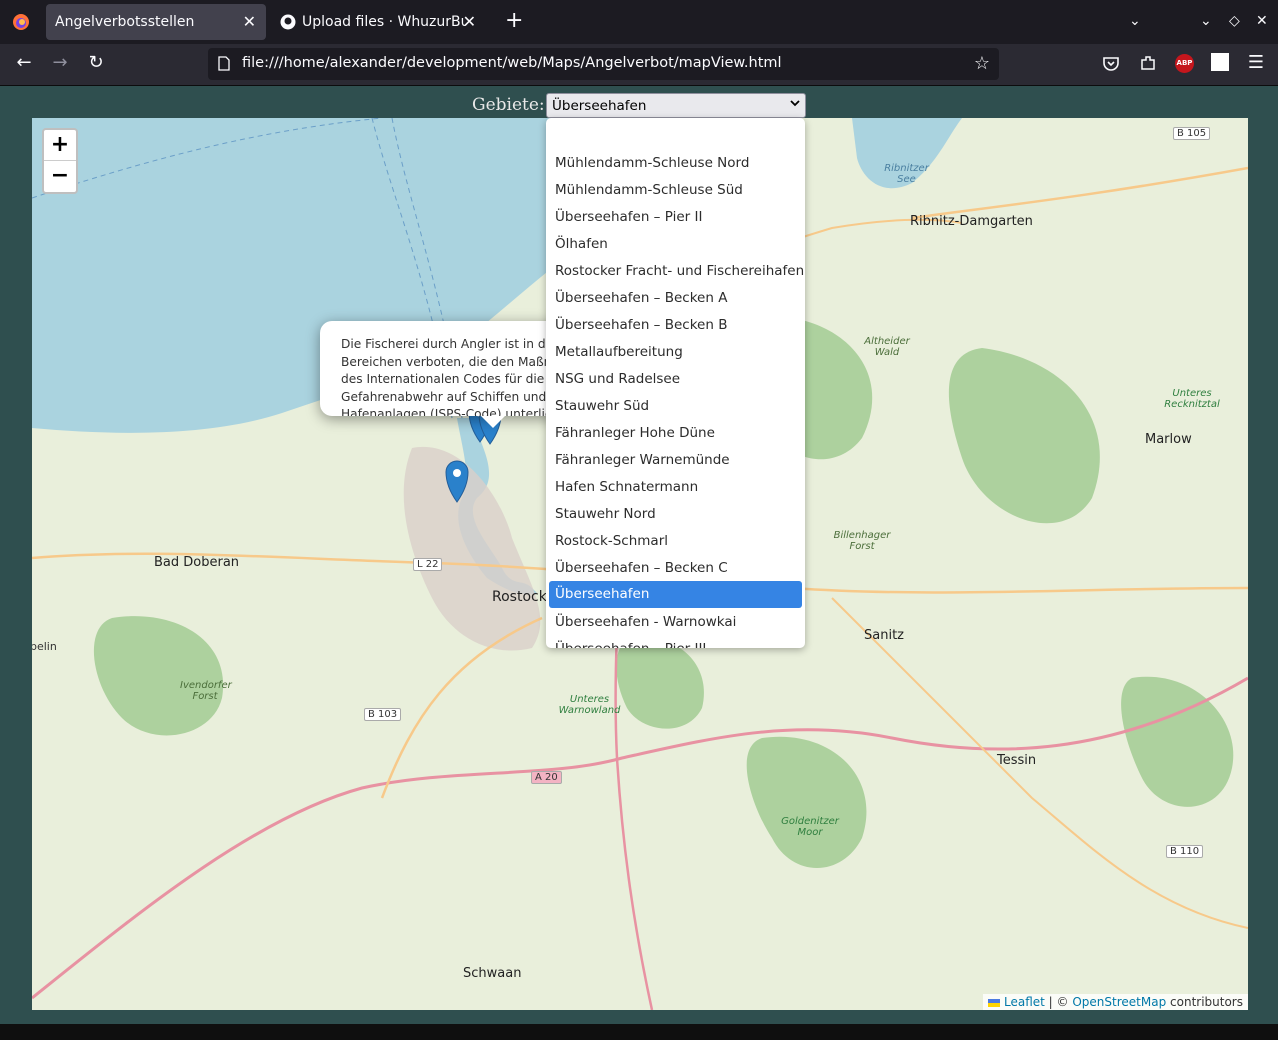  Describe the element at coordinates (675, 460) in the screenshot. I see `option-warnemuende: Fähranleger Warnemünde` at that location.